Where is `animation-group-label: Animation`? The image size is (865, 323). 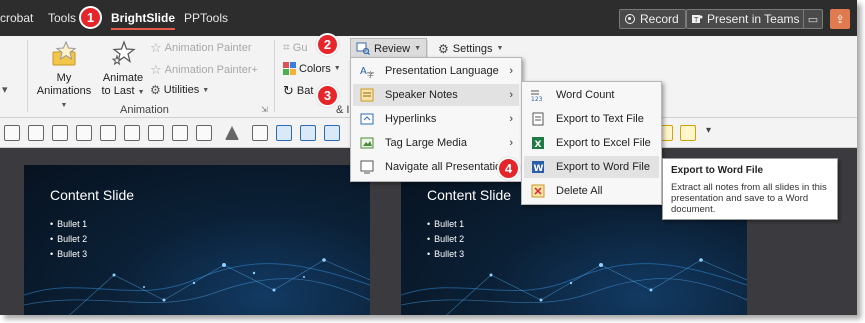
animation-group-label: Animation is located at coordinates (144, 110).